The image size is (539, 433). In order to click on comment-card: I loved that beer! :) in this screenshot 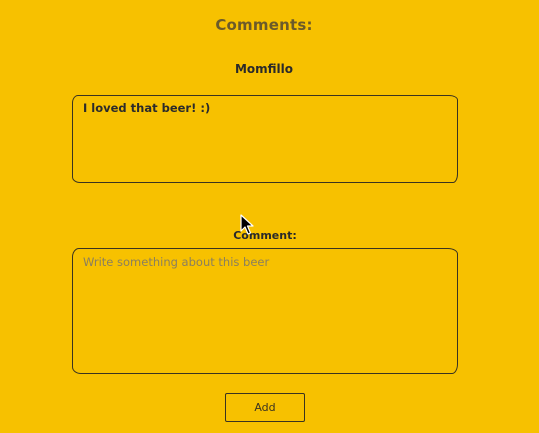, I will do `click(265, 139)`.